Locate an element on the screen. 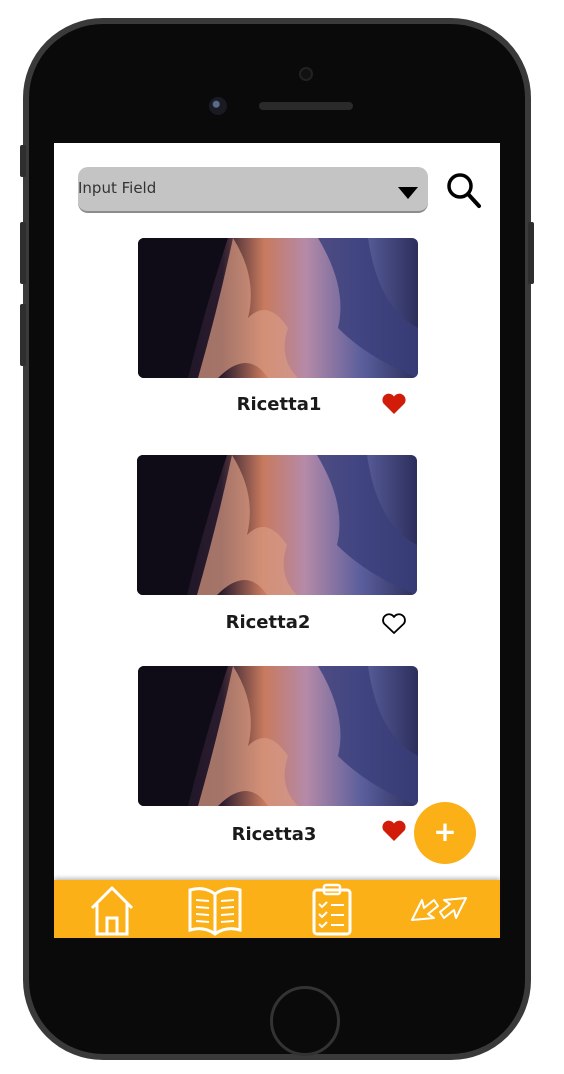  heart-outline-icon is located at coordinates (394, 624).